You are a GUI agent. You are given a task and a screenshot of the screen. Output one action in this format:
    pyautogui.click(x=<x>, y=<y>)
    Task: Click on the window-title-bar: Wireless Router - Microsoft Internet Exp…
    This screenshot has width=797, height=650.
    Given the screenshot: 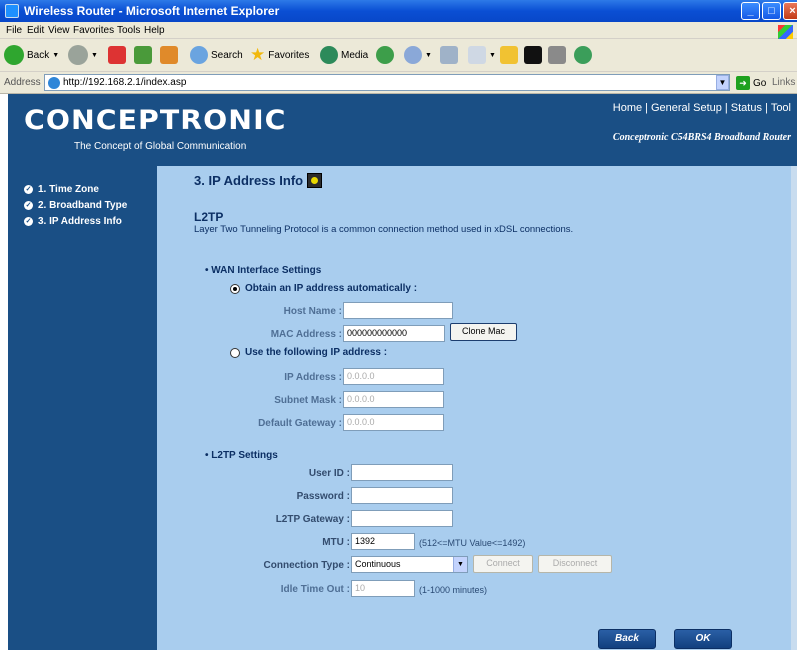 What is the action you would take?
    pyautogui.click(x=398, y=11)
    